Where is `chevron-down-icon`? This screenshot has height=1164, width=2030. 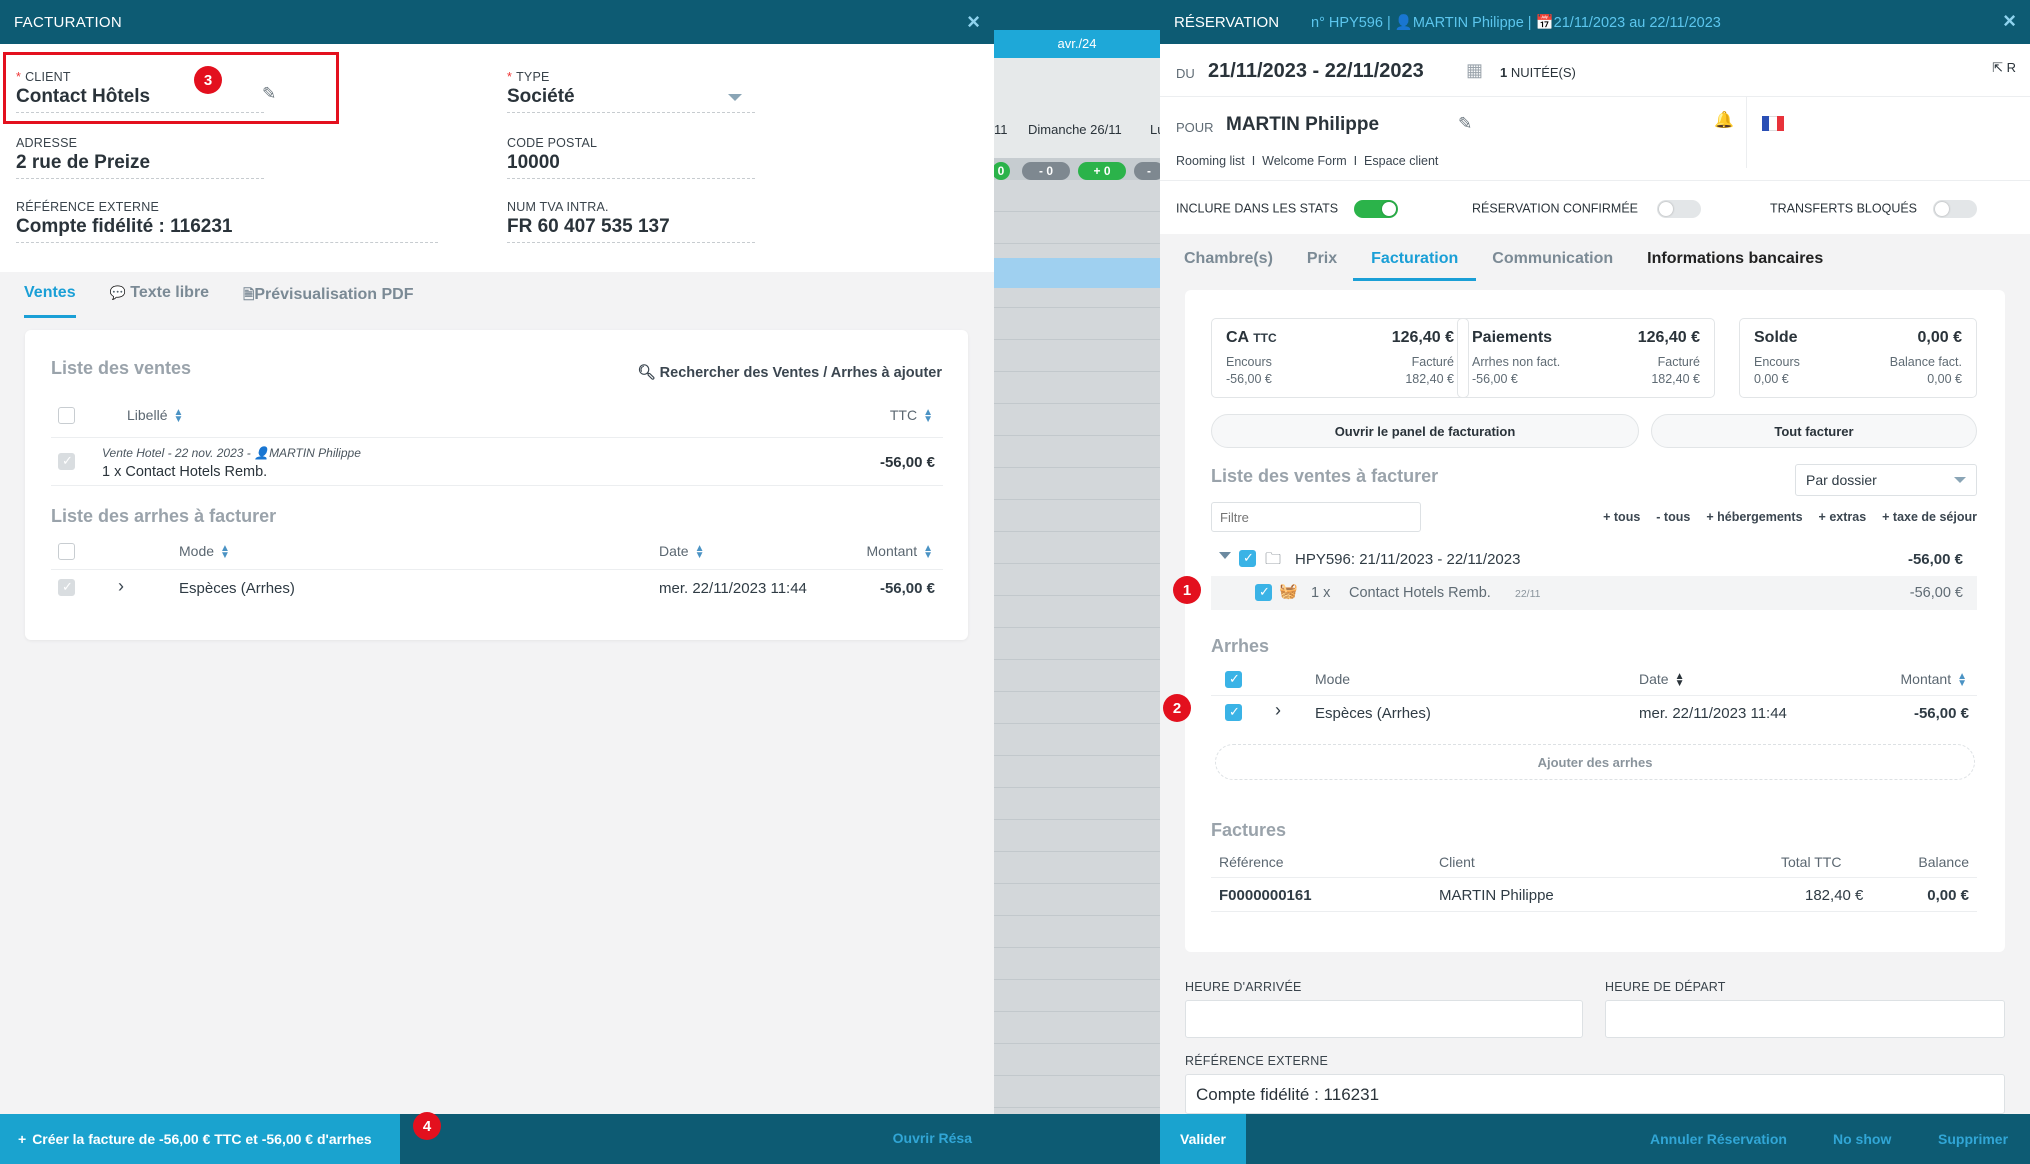
chevron-down-icon is located at coordinates (735, 97).